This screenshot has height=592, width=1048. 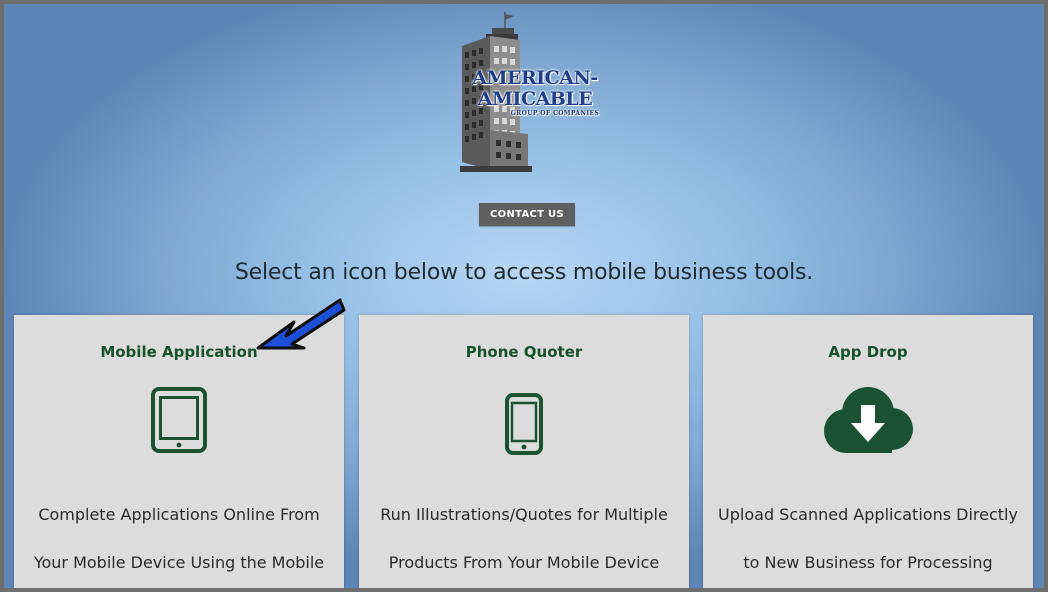 What do you see at coordinates (555, 113) in the screenshot?
I see `logo-line-group: GROUP OF COMPANIES` at bounding box center [555, 113].